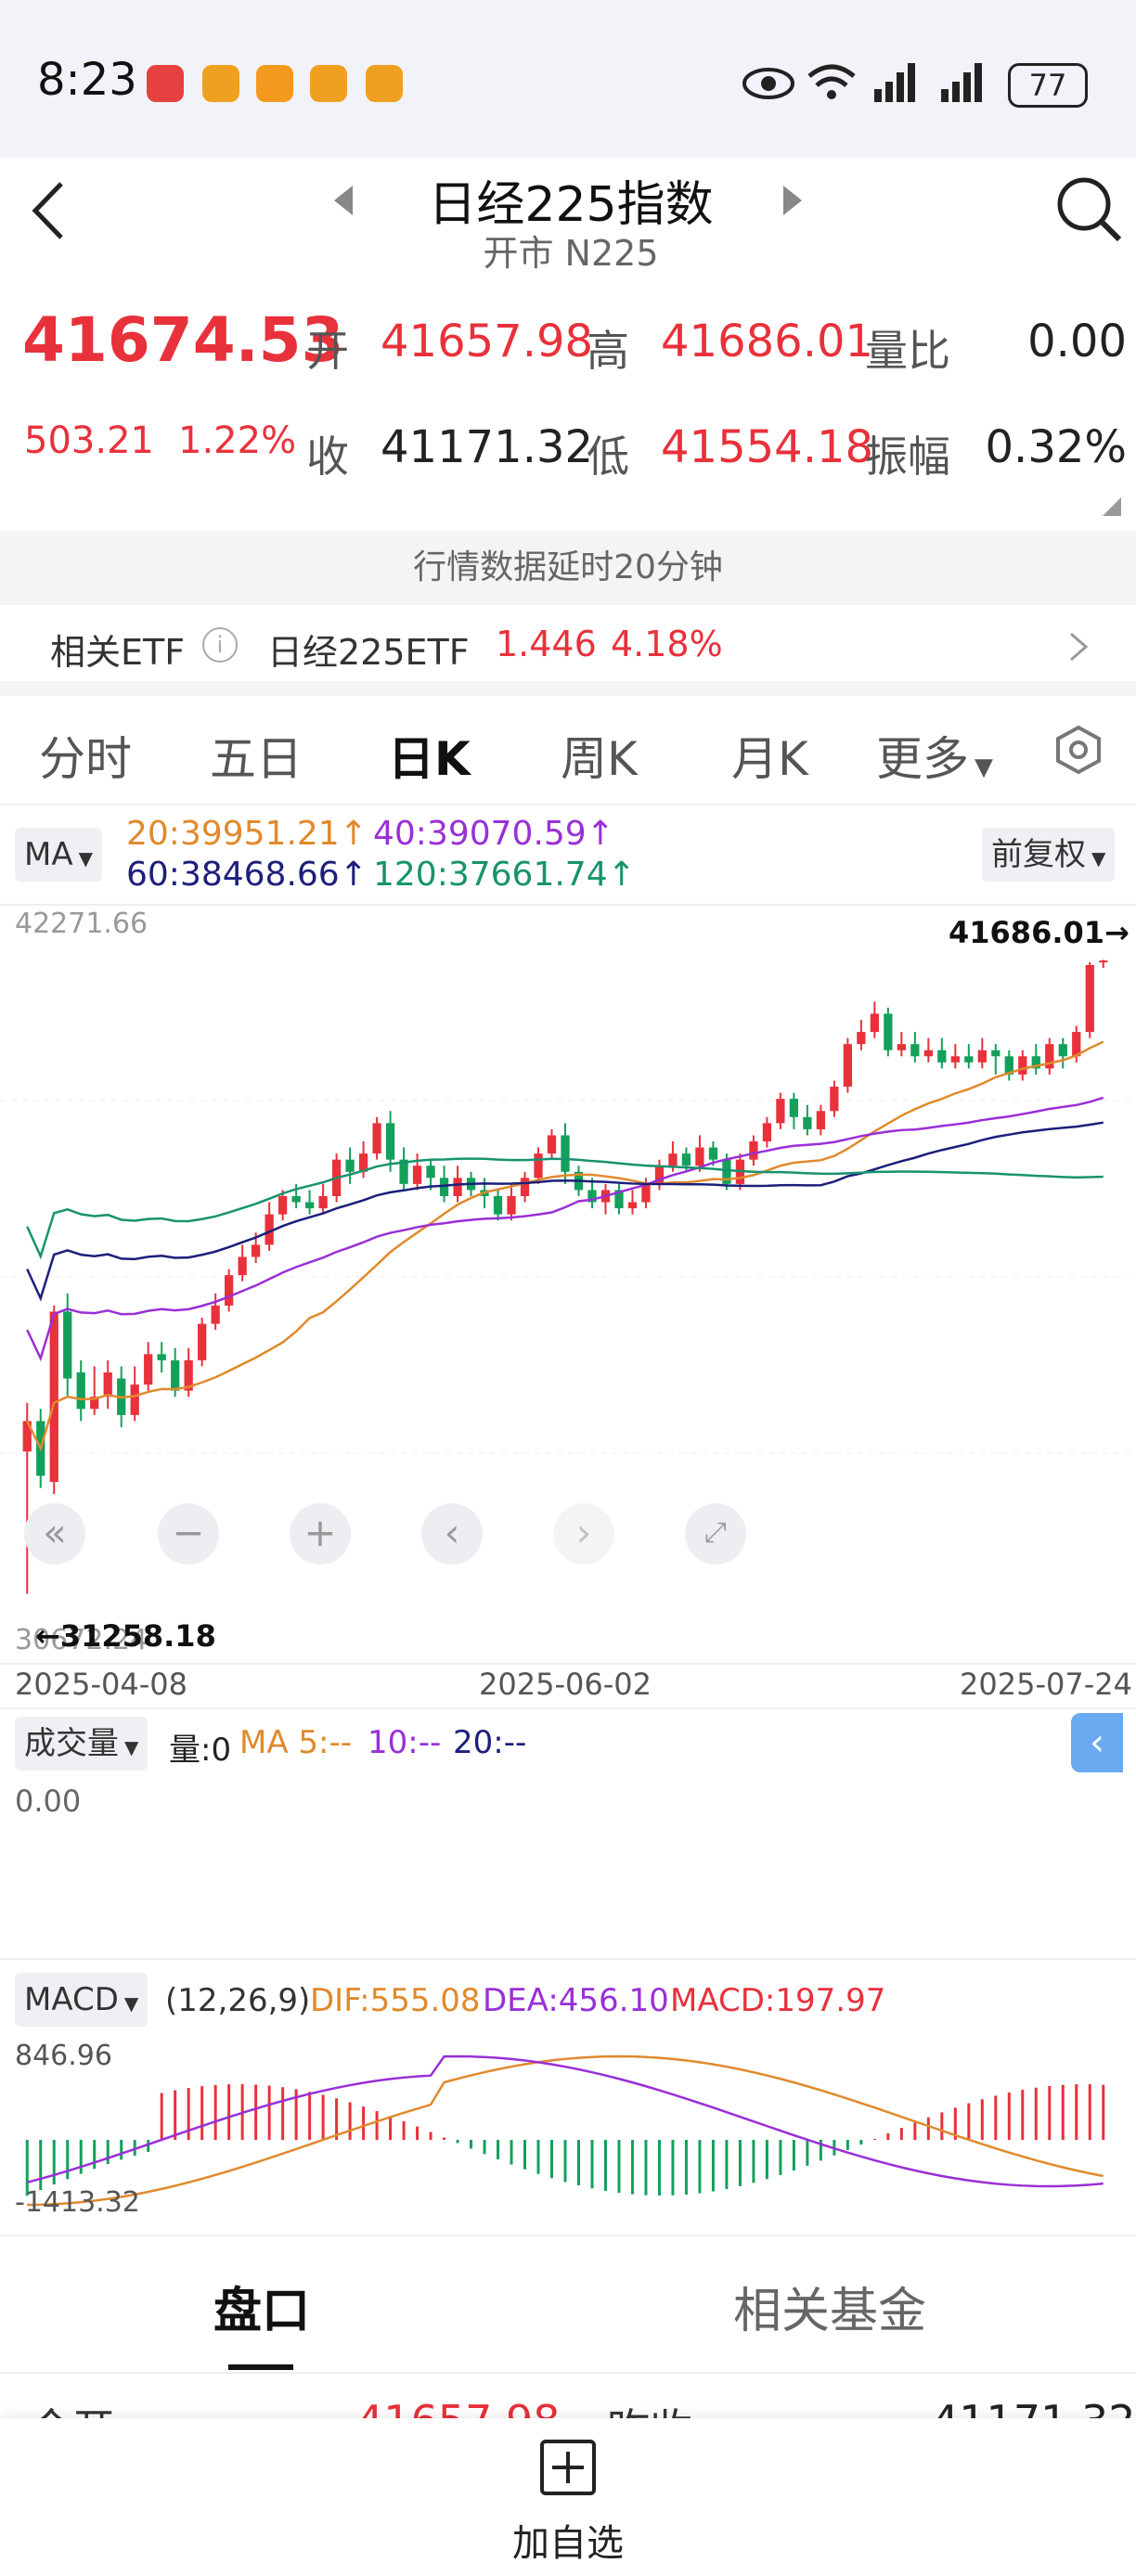  What do you see at coordinates (934, 755) in the screenshot?
I see `tab-more: 更多 ▼` at bounding box center [934, 755].